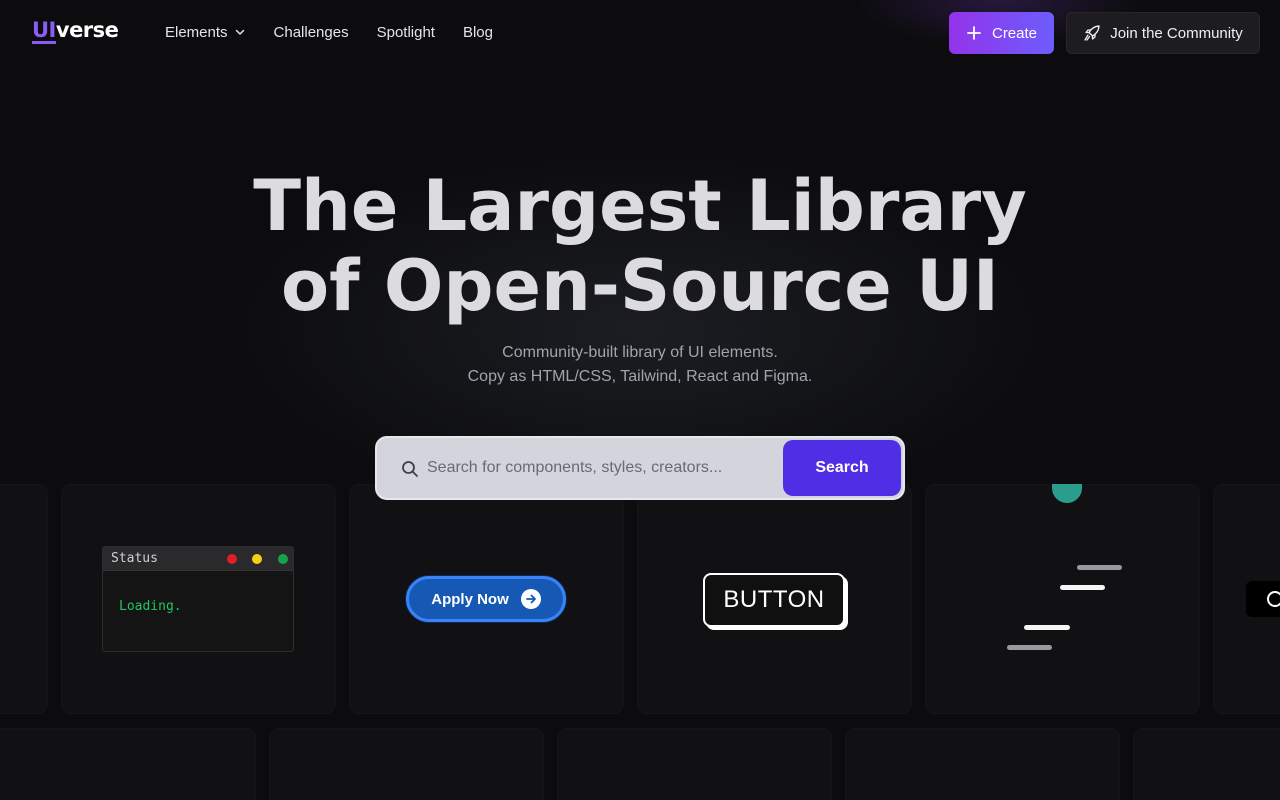  Describe the element at coordinates (283, 559) in the screenshot. I see `green-dot` at that location.